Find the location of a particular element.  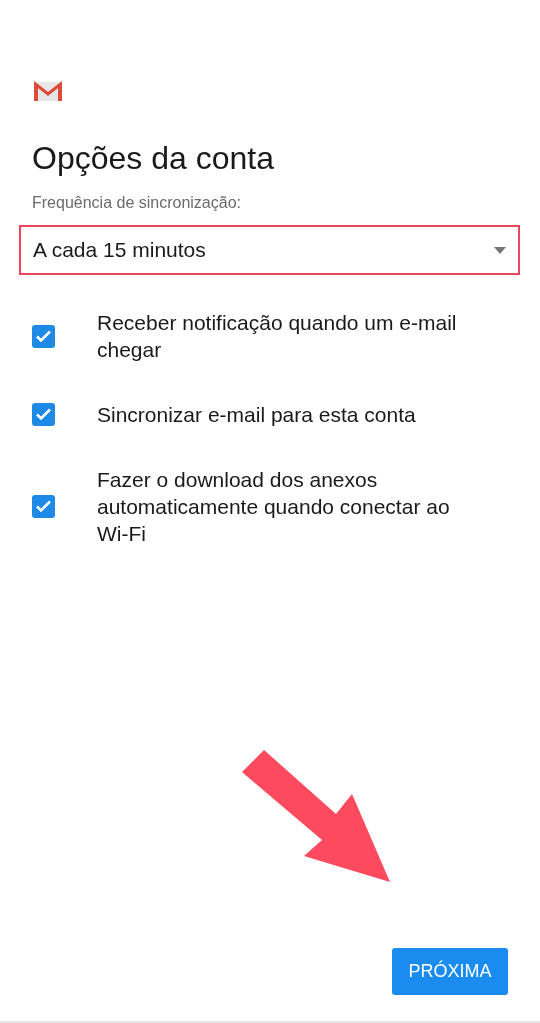

screen-title: Opções da conta is located at coordinates (153, 158).